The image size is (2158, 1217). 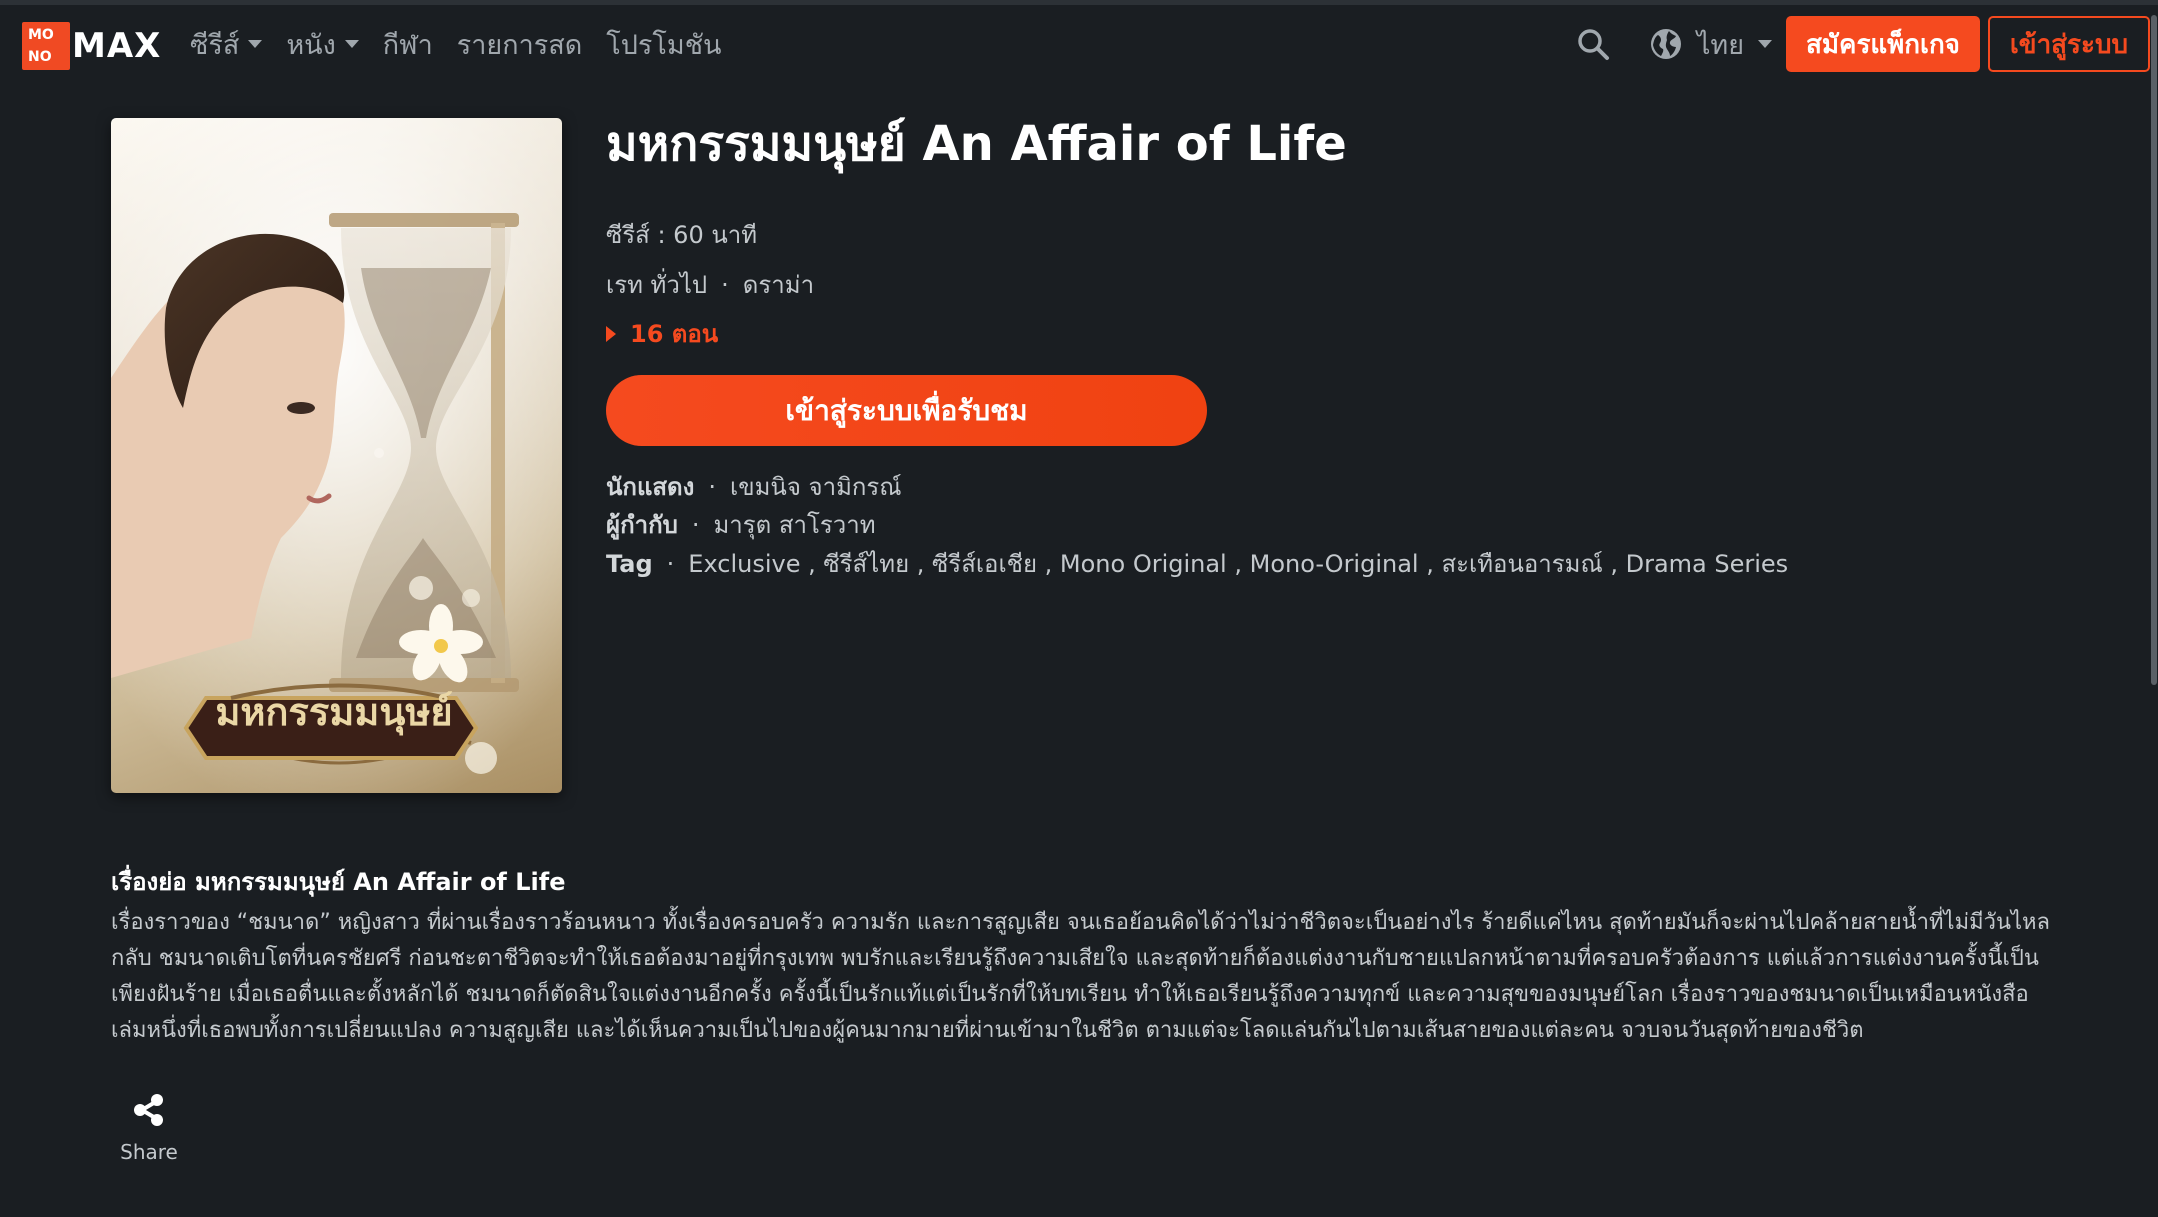 I want to click on page-title: มหกรรมมนุษย์ An Affair of Life, so click(x=976, y=144).